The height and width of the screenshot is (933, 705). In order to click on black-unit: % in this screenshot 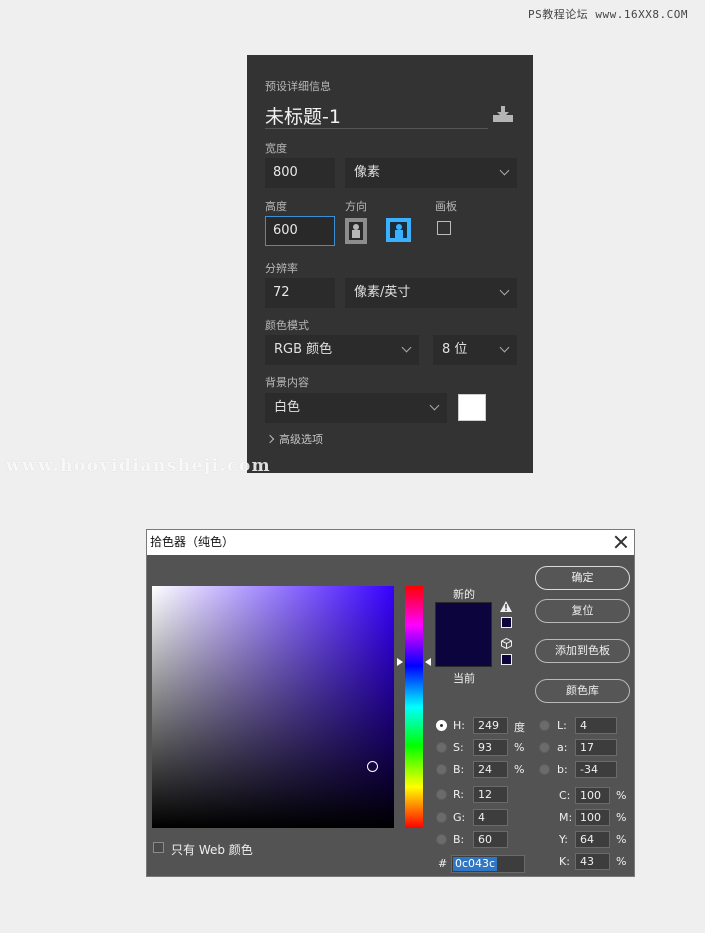, I will do `click(621, 861)`.